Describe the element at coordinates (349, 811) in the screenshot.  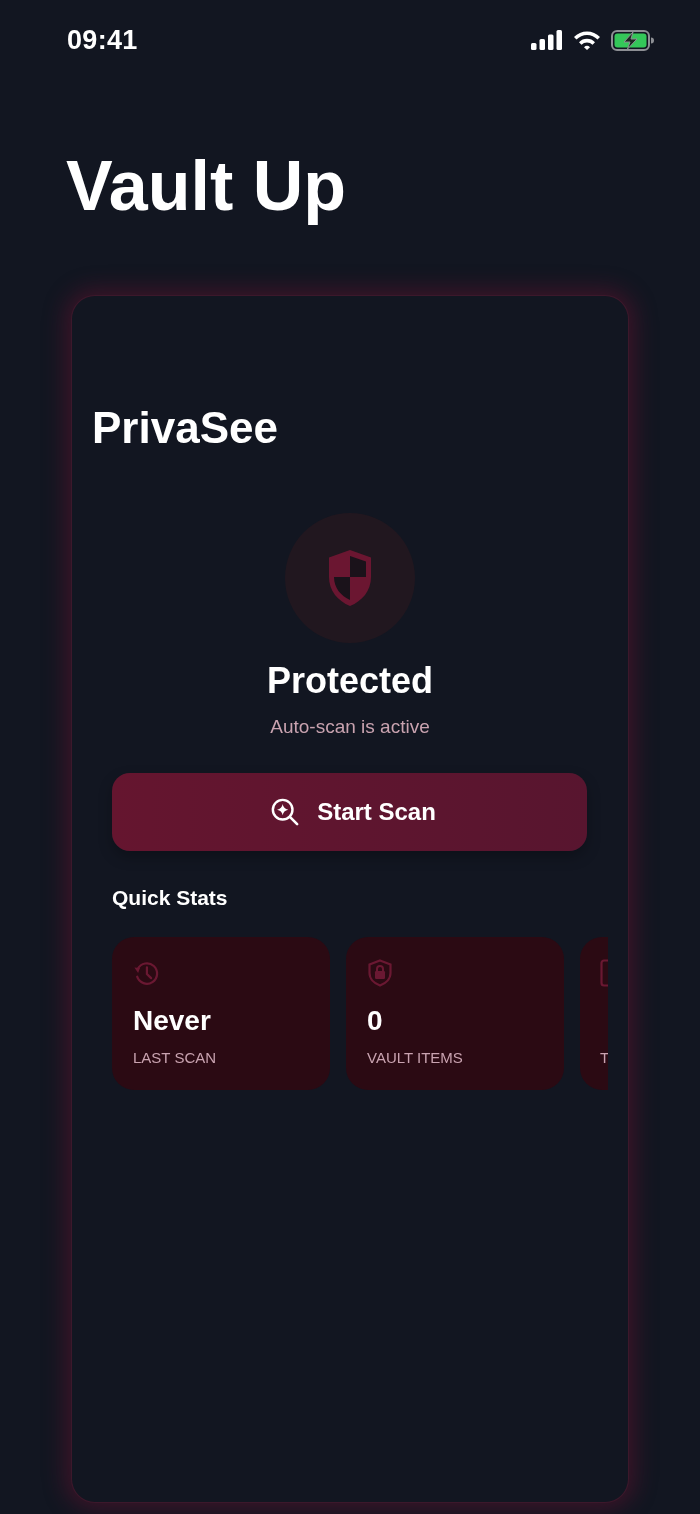
I see `start-scan-button: Start Scan` at that location.